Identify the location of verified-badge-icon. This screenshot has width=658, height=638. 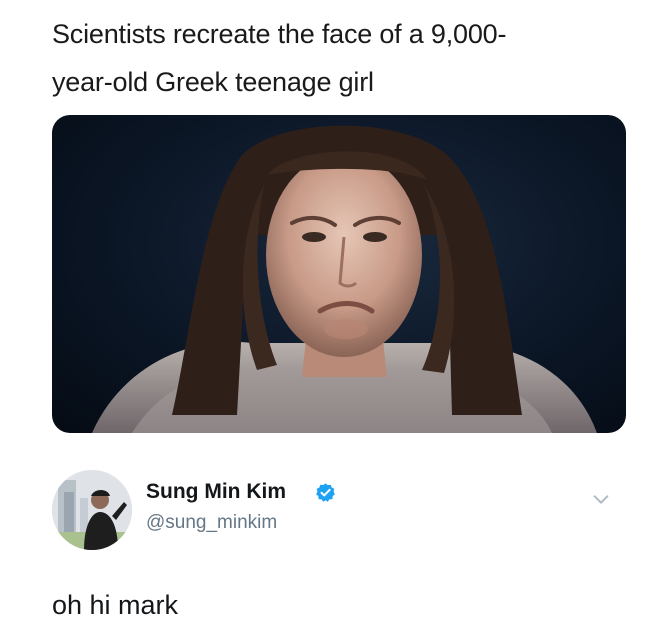
(325, 492).